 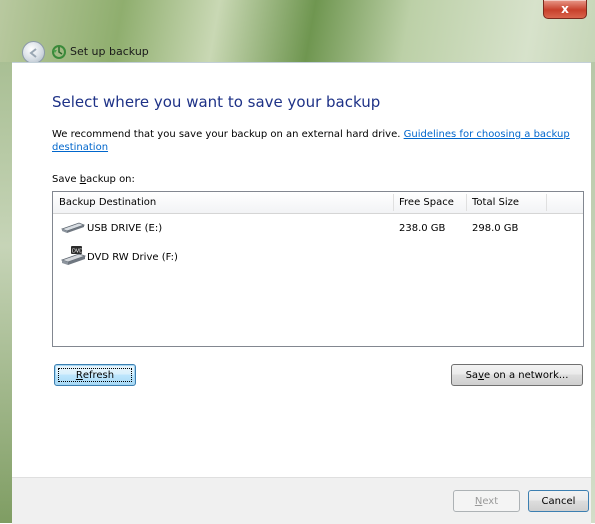 I want to click on next-button: Next, so click(x=486, y=501).